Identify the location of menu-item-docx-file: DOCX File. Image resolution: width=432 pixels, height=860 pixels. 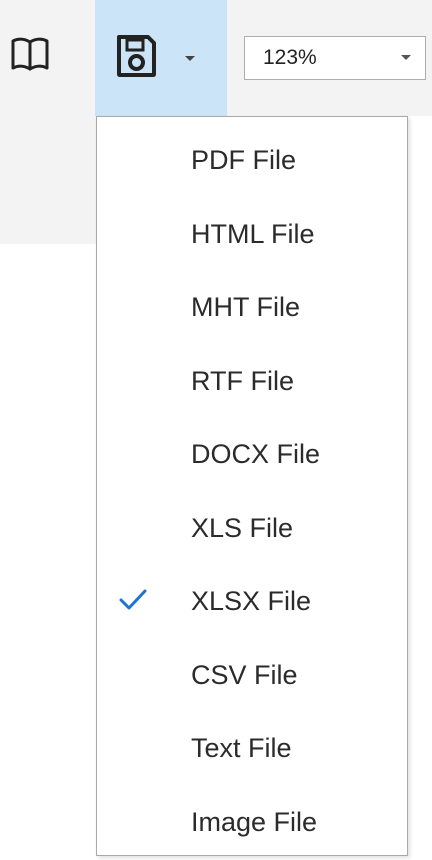
(252, 453).